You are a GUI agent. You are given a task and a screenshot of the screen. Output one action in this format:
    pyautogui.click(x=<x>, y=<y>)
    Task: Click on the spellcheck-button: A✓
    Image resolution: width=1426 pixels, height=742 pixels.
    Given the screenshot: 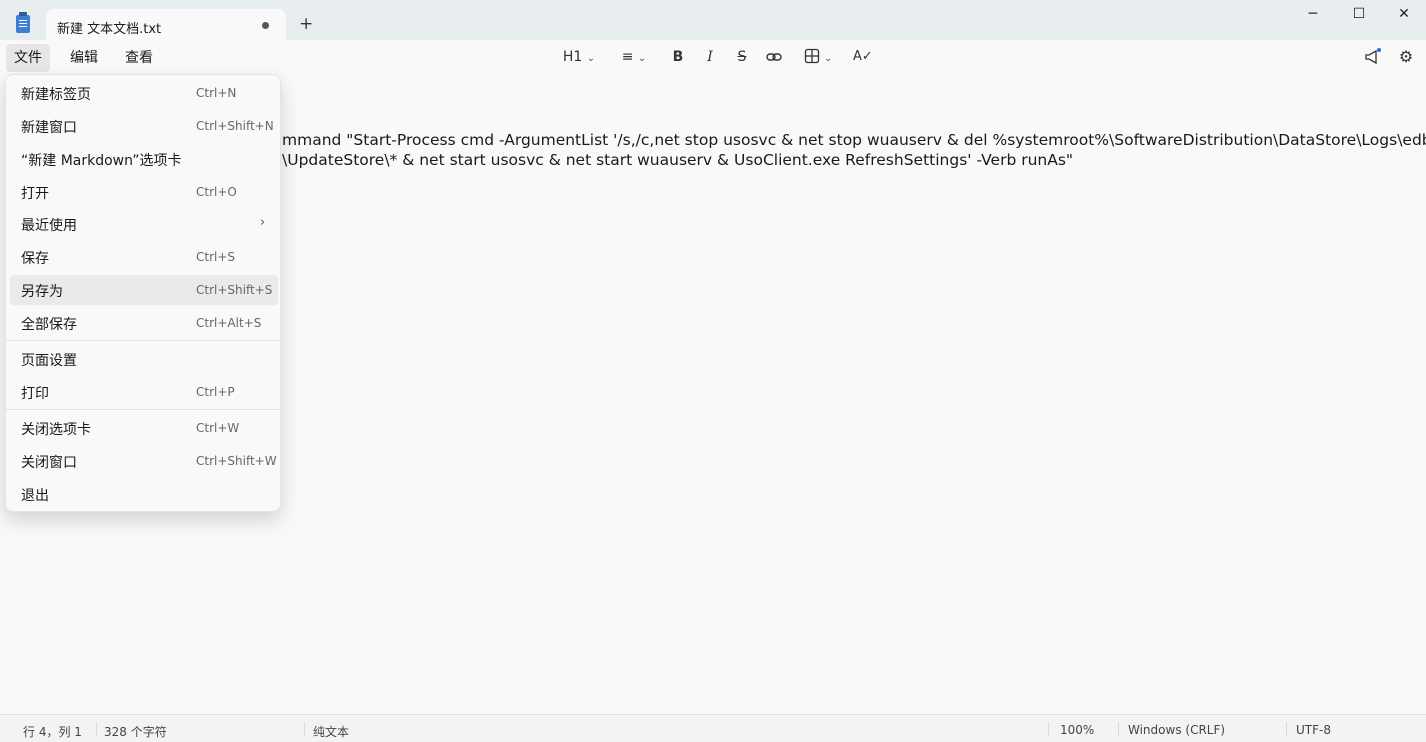 What is the action you would take?
    pyautogui.click(x=863, y=57)
    